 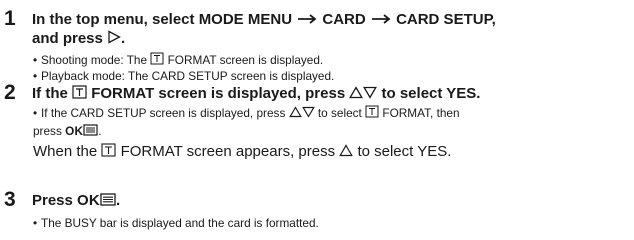 I want to click on step-number: 1, so click(x=10, y=18).